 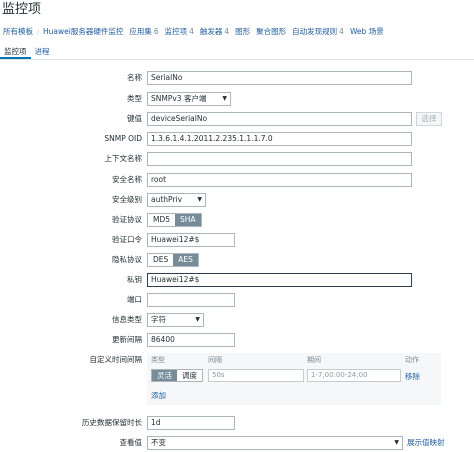 I want to click on port-label: 端口, so click(x=134, y=299).